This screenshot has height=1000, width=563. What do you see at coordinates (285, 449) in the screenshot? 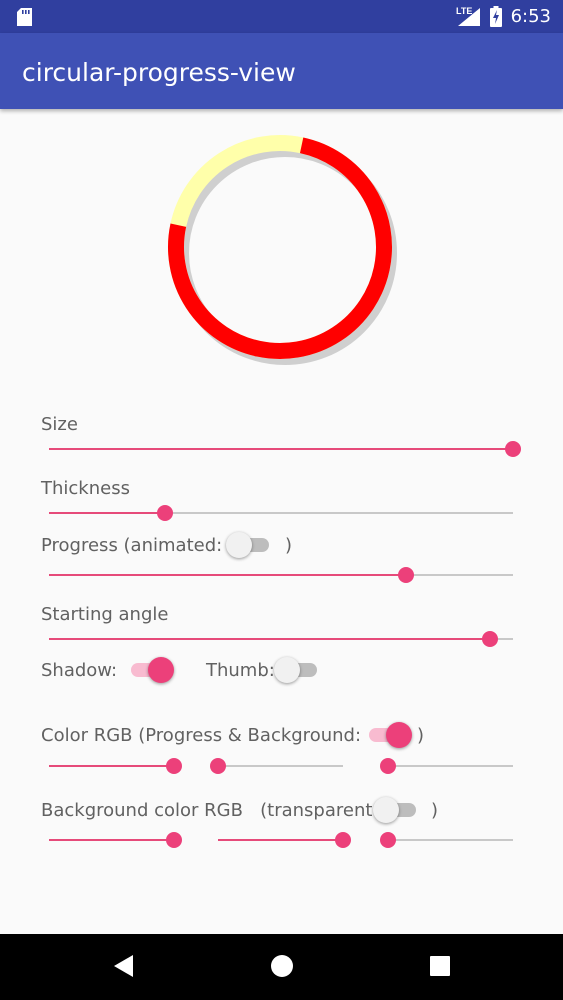
I see `size-slider` at bounding box center [285, 449].